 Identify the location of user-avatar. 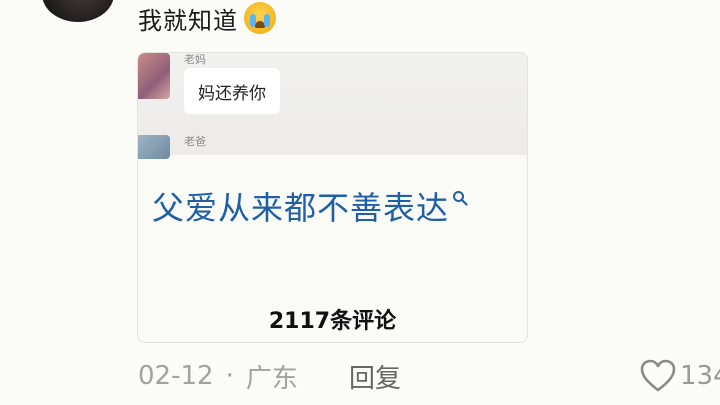
(78, 11).